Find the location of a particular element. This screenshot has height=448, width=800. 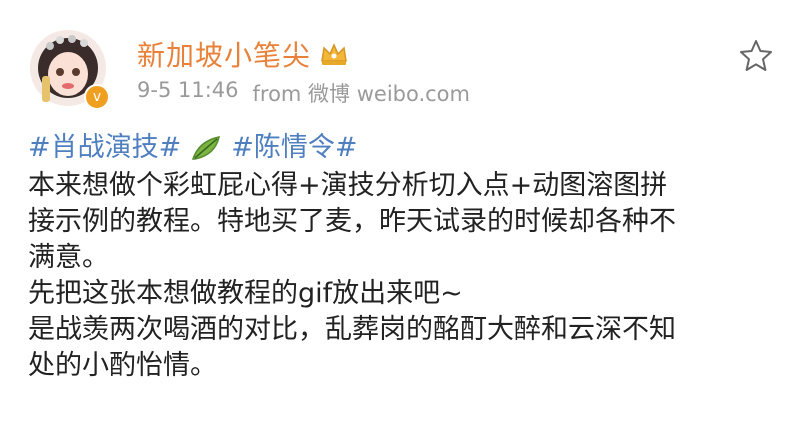

post-text-line: 是战羡两次喝酒的对比，乱葬岗的酩酊大醉和云深不知 is located at coordinates (352, 329).